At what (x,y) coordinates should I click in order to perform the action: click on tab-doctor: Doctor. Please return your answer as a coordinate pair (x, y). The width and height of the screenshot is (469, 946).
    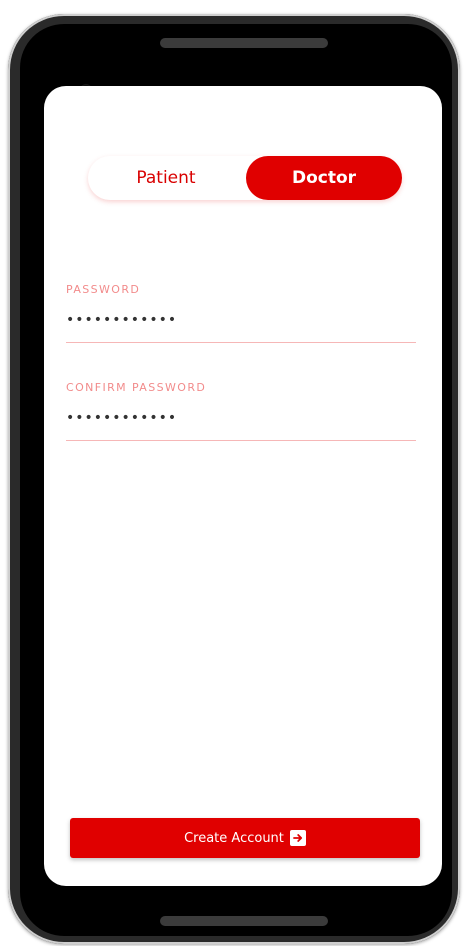
    Looking at the image, I should click on (324, 178).